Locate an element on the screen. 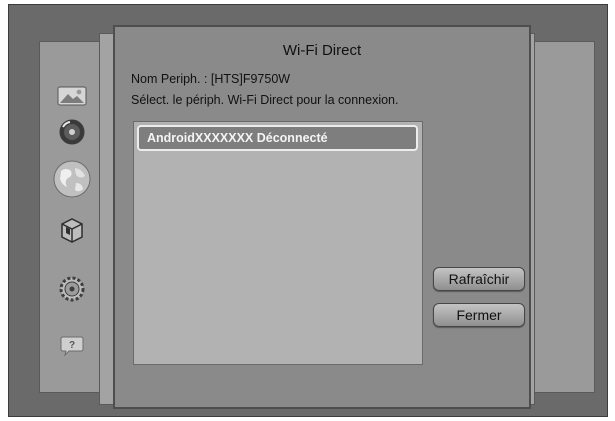 Image resolution: width=615 pixels, height=421 pixels. help-icon: ? is located at coordinates (72, 346).